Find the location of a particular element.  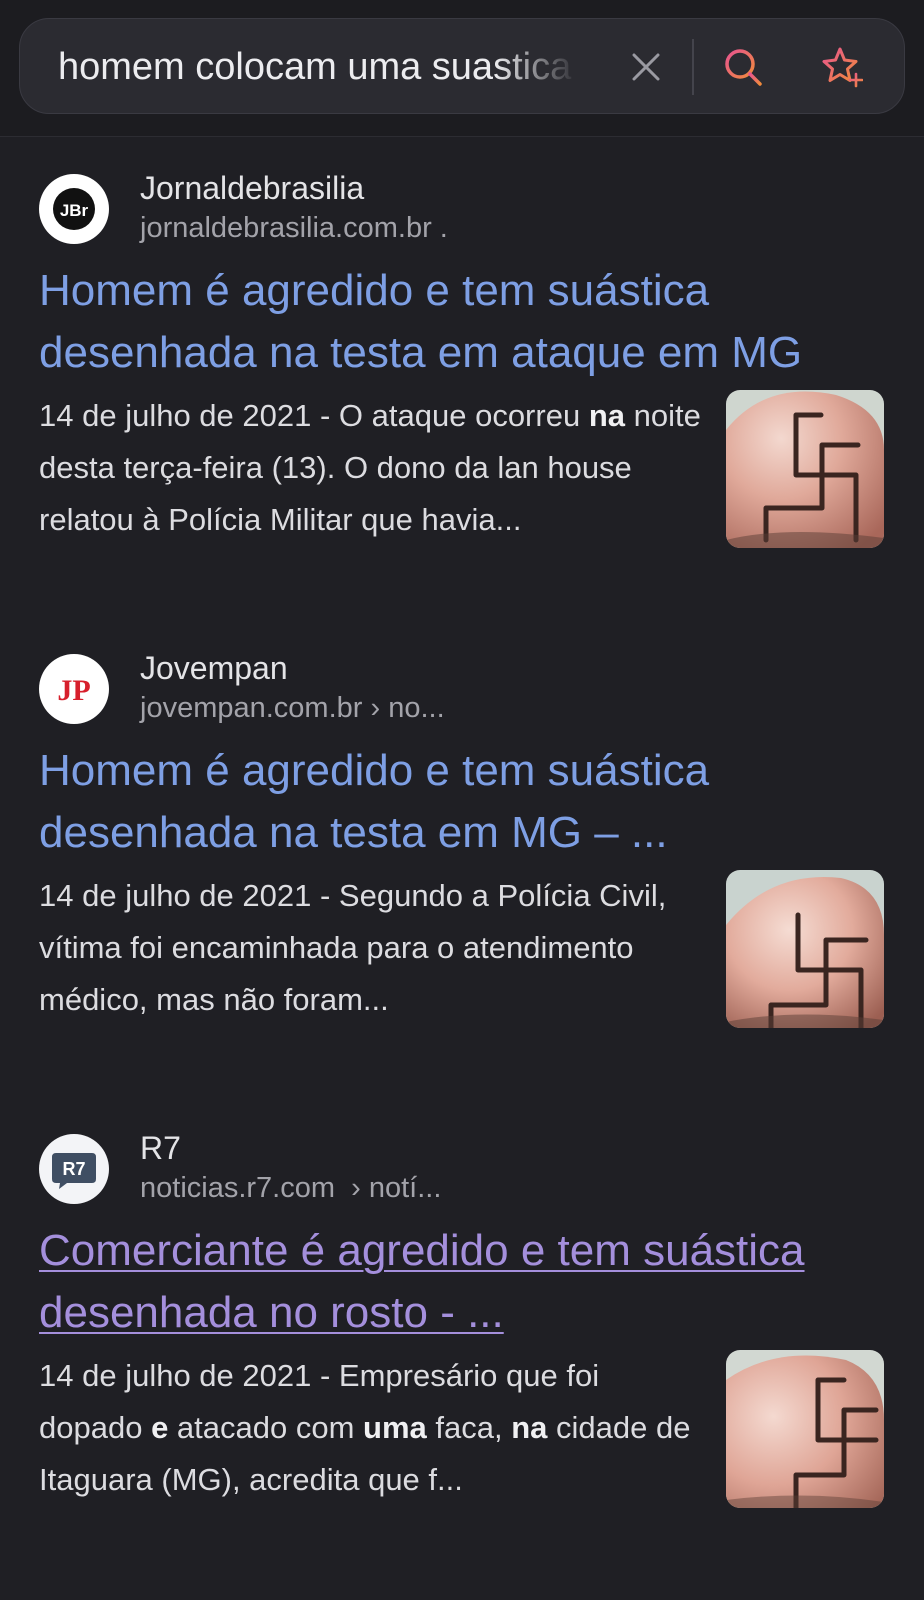

search-button is located at coordinates (743, 67).